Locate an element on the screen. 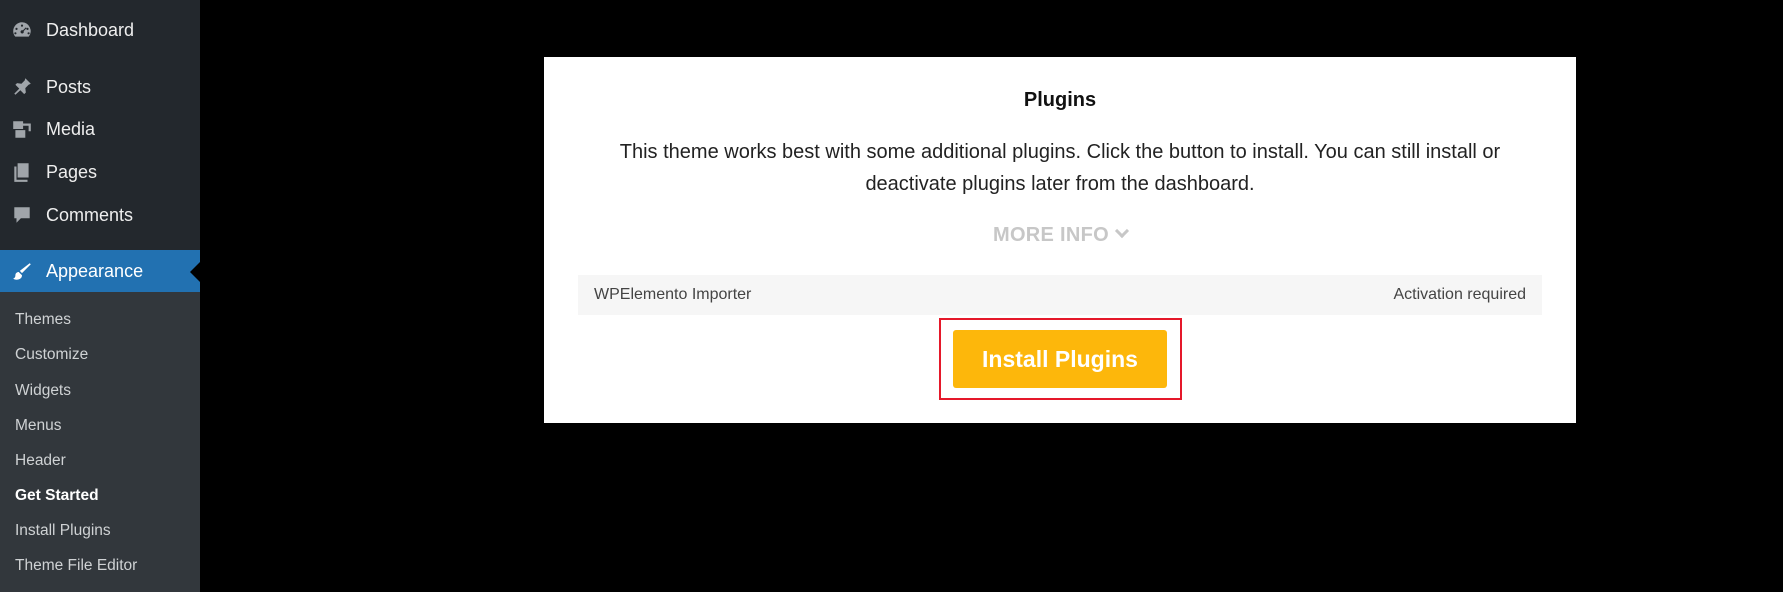  install-plugins-button: Install Plugins is located at coordinates (1060, 359).